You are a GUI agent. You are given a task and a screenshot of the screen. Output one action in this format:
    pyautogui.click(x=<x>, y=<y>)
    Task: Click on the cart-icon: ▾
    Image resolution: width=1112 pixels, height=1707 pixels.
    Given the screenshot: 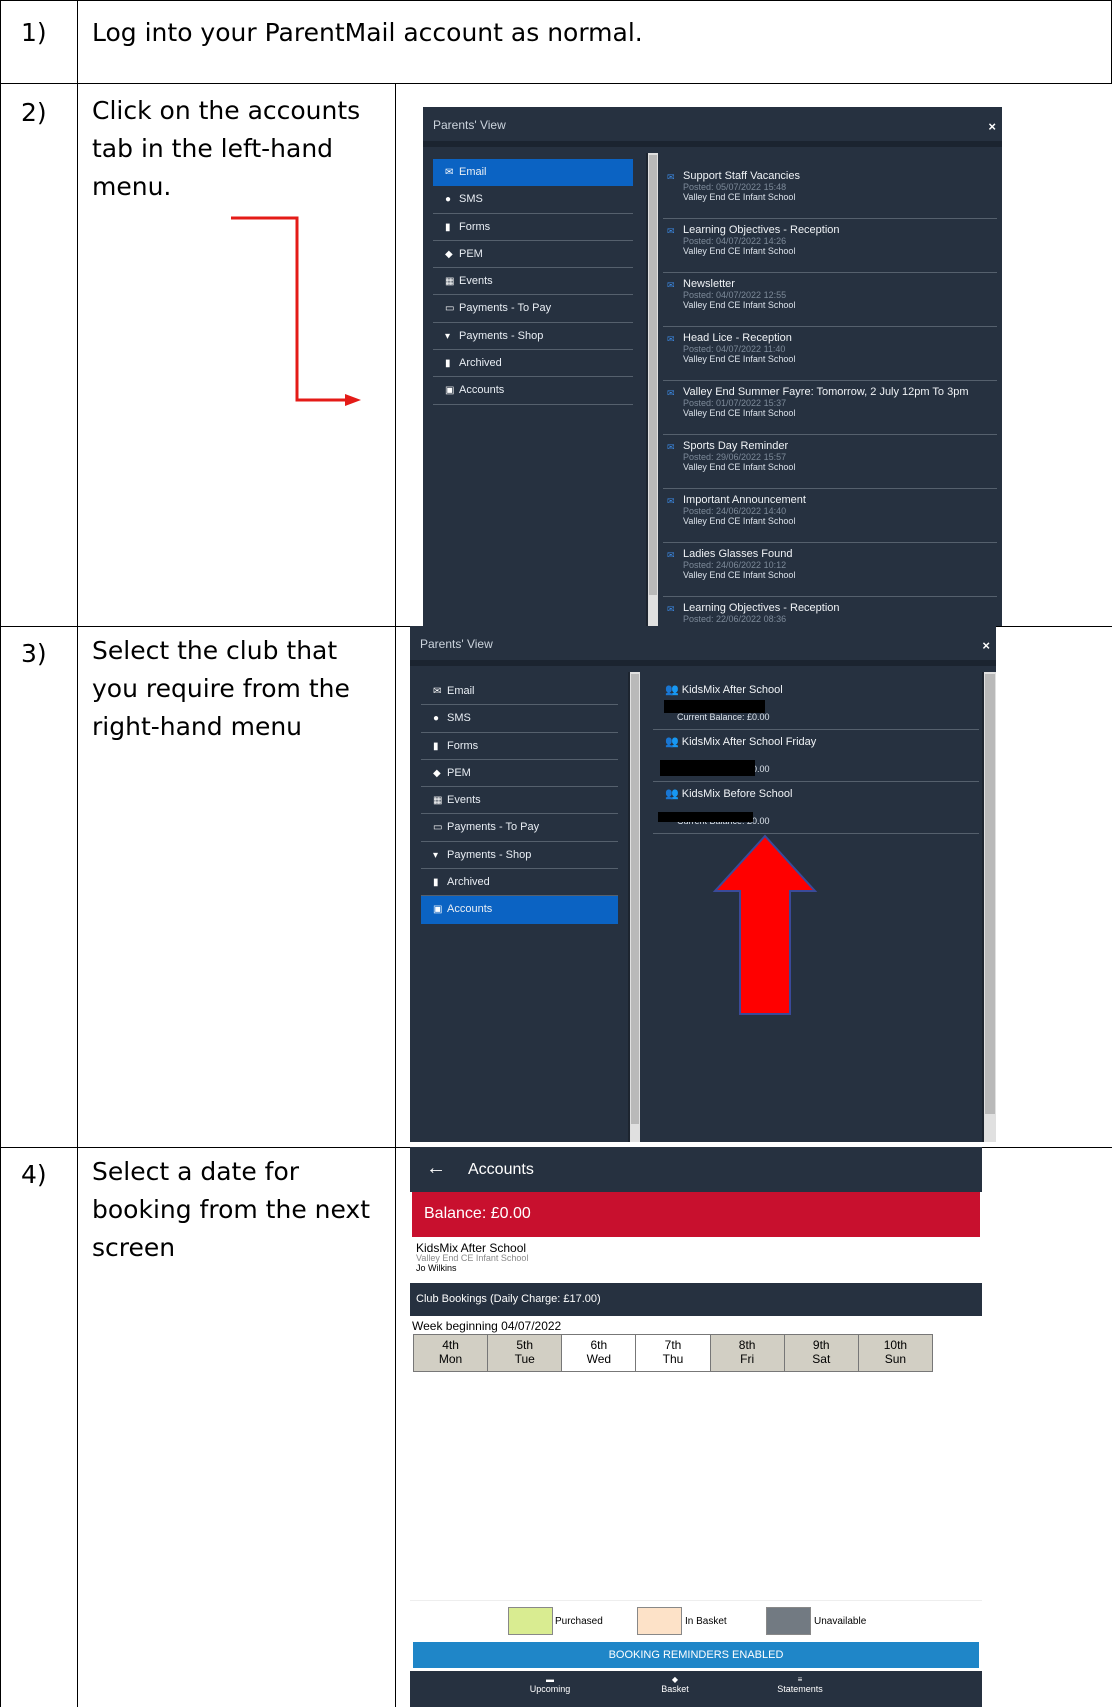 What is the action you would take?
    pyautogui.click(x=436, y=855)
    